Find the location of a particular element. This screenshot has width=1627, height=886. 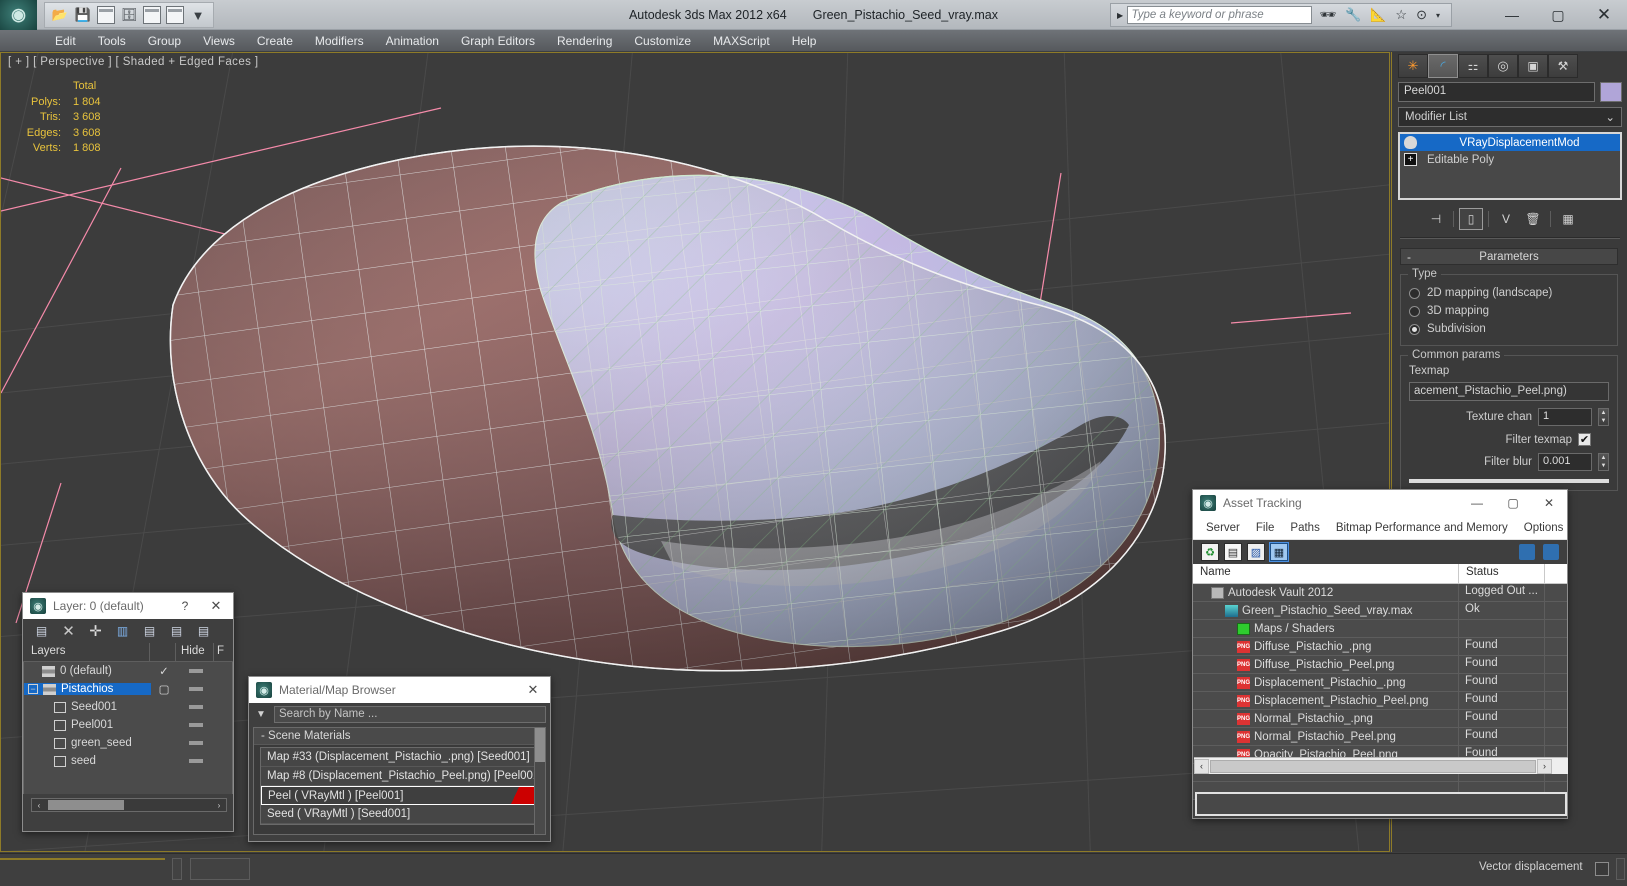

close-button: ✕ is located at coordinates (1604, 15).